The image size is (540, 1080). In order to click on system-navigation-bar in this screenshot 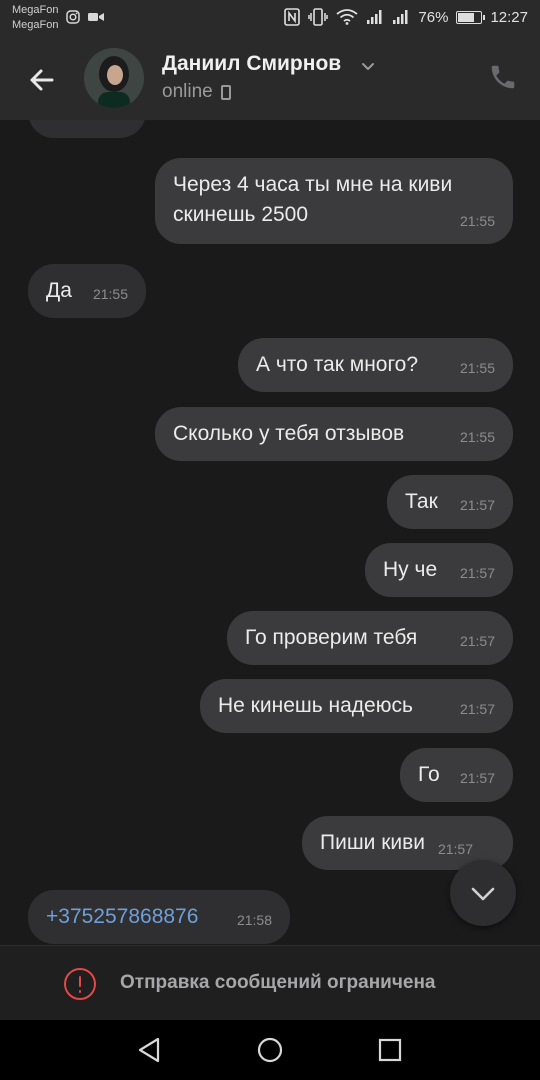, I will do `click(270, 1050)`.